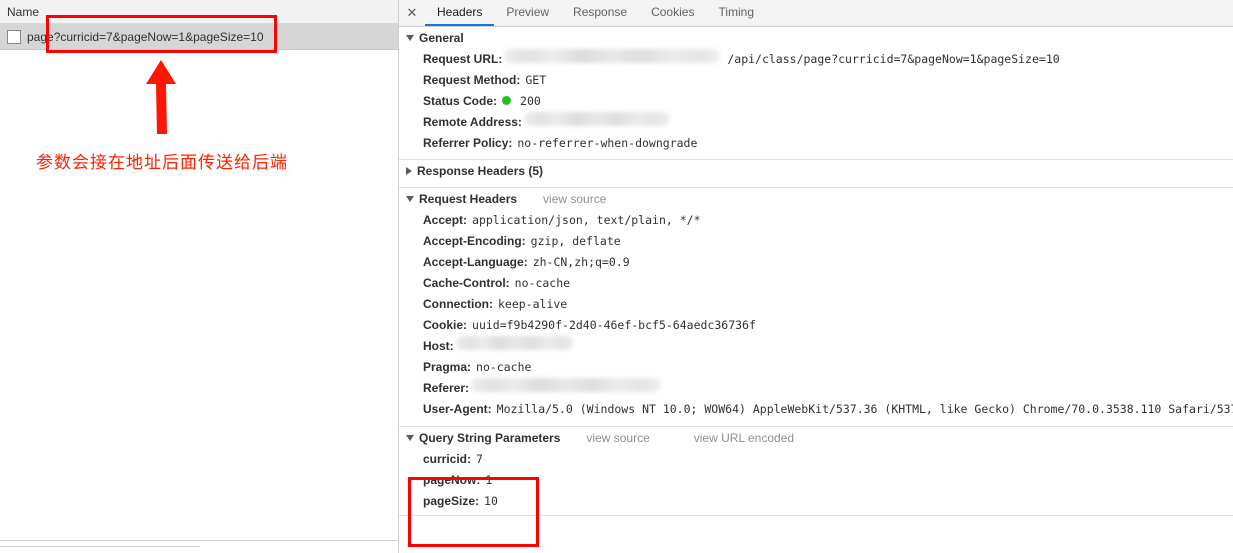 Image resolution: width=1233 pixels, height=553 pixels. Describe the element at coordinates (816, 501) in the screenshot. I see `param-pagesize: pageSize: 10` at that location.